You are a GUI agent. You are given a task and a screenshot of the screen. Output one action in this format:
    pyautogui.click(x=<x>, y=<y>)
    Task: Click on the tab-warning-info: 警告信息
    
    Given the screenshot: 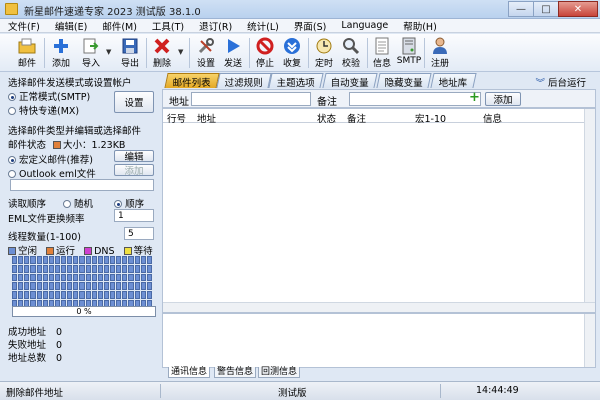 What is the action you would take?
    pyautogui.click(x=235, y=372)
    